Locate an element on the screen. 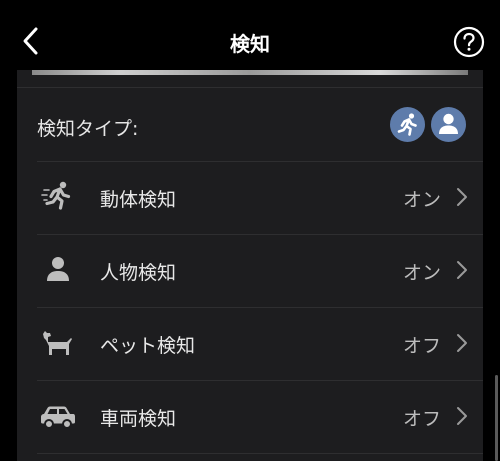  motion-type-badge is located at coordinates (407, 124).